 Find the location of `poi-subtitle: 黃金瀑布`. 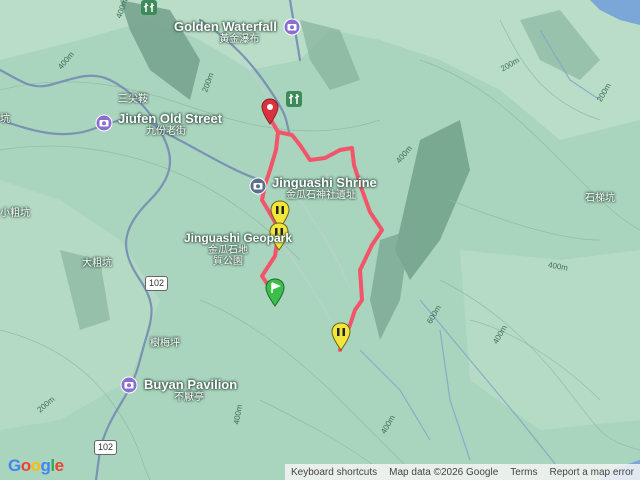

poi-subtitle: 黃金瀑布 is located at coordinates (239, 40).